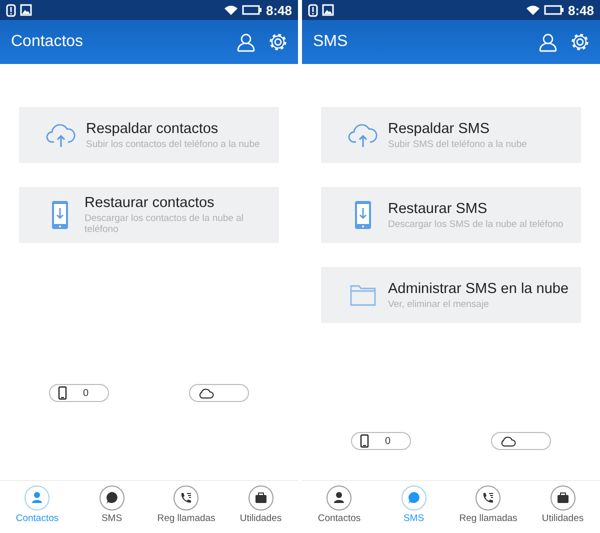  I want to click on action-description: Descargar los SMS de la nube al teléfono, so click(476, 224).